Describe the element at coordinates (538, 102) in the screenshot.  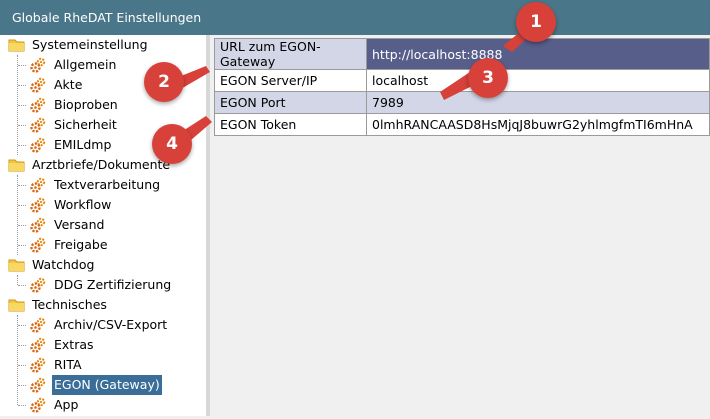
I see `property-value: 7989` at that location.